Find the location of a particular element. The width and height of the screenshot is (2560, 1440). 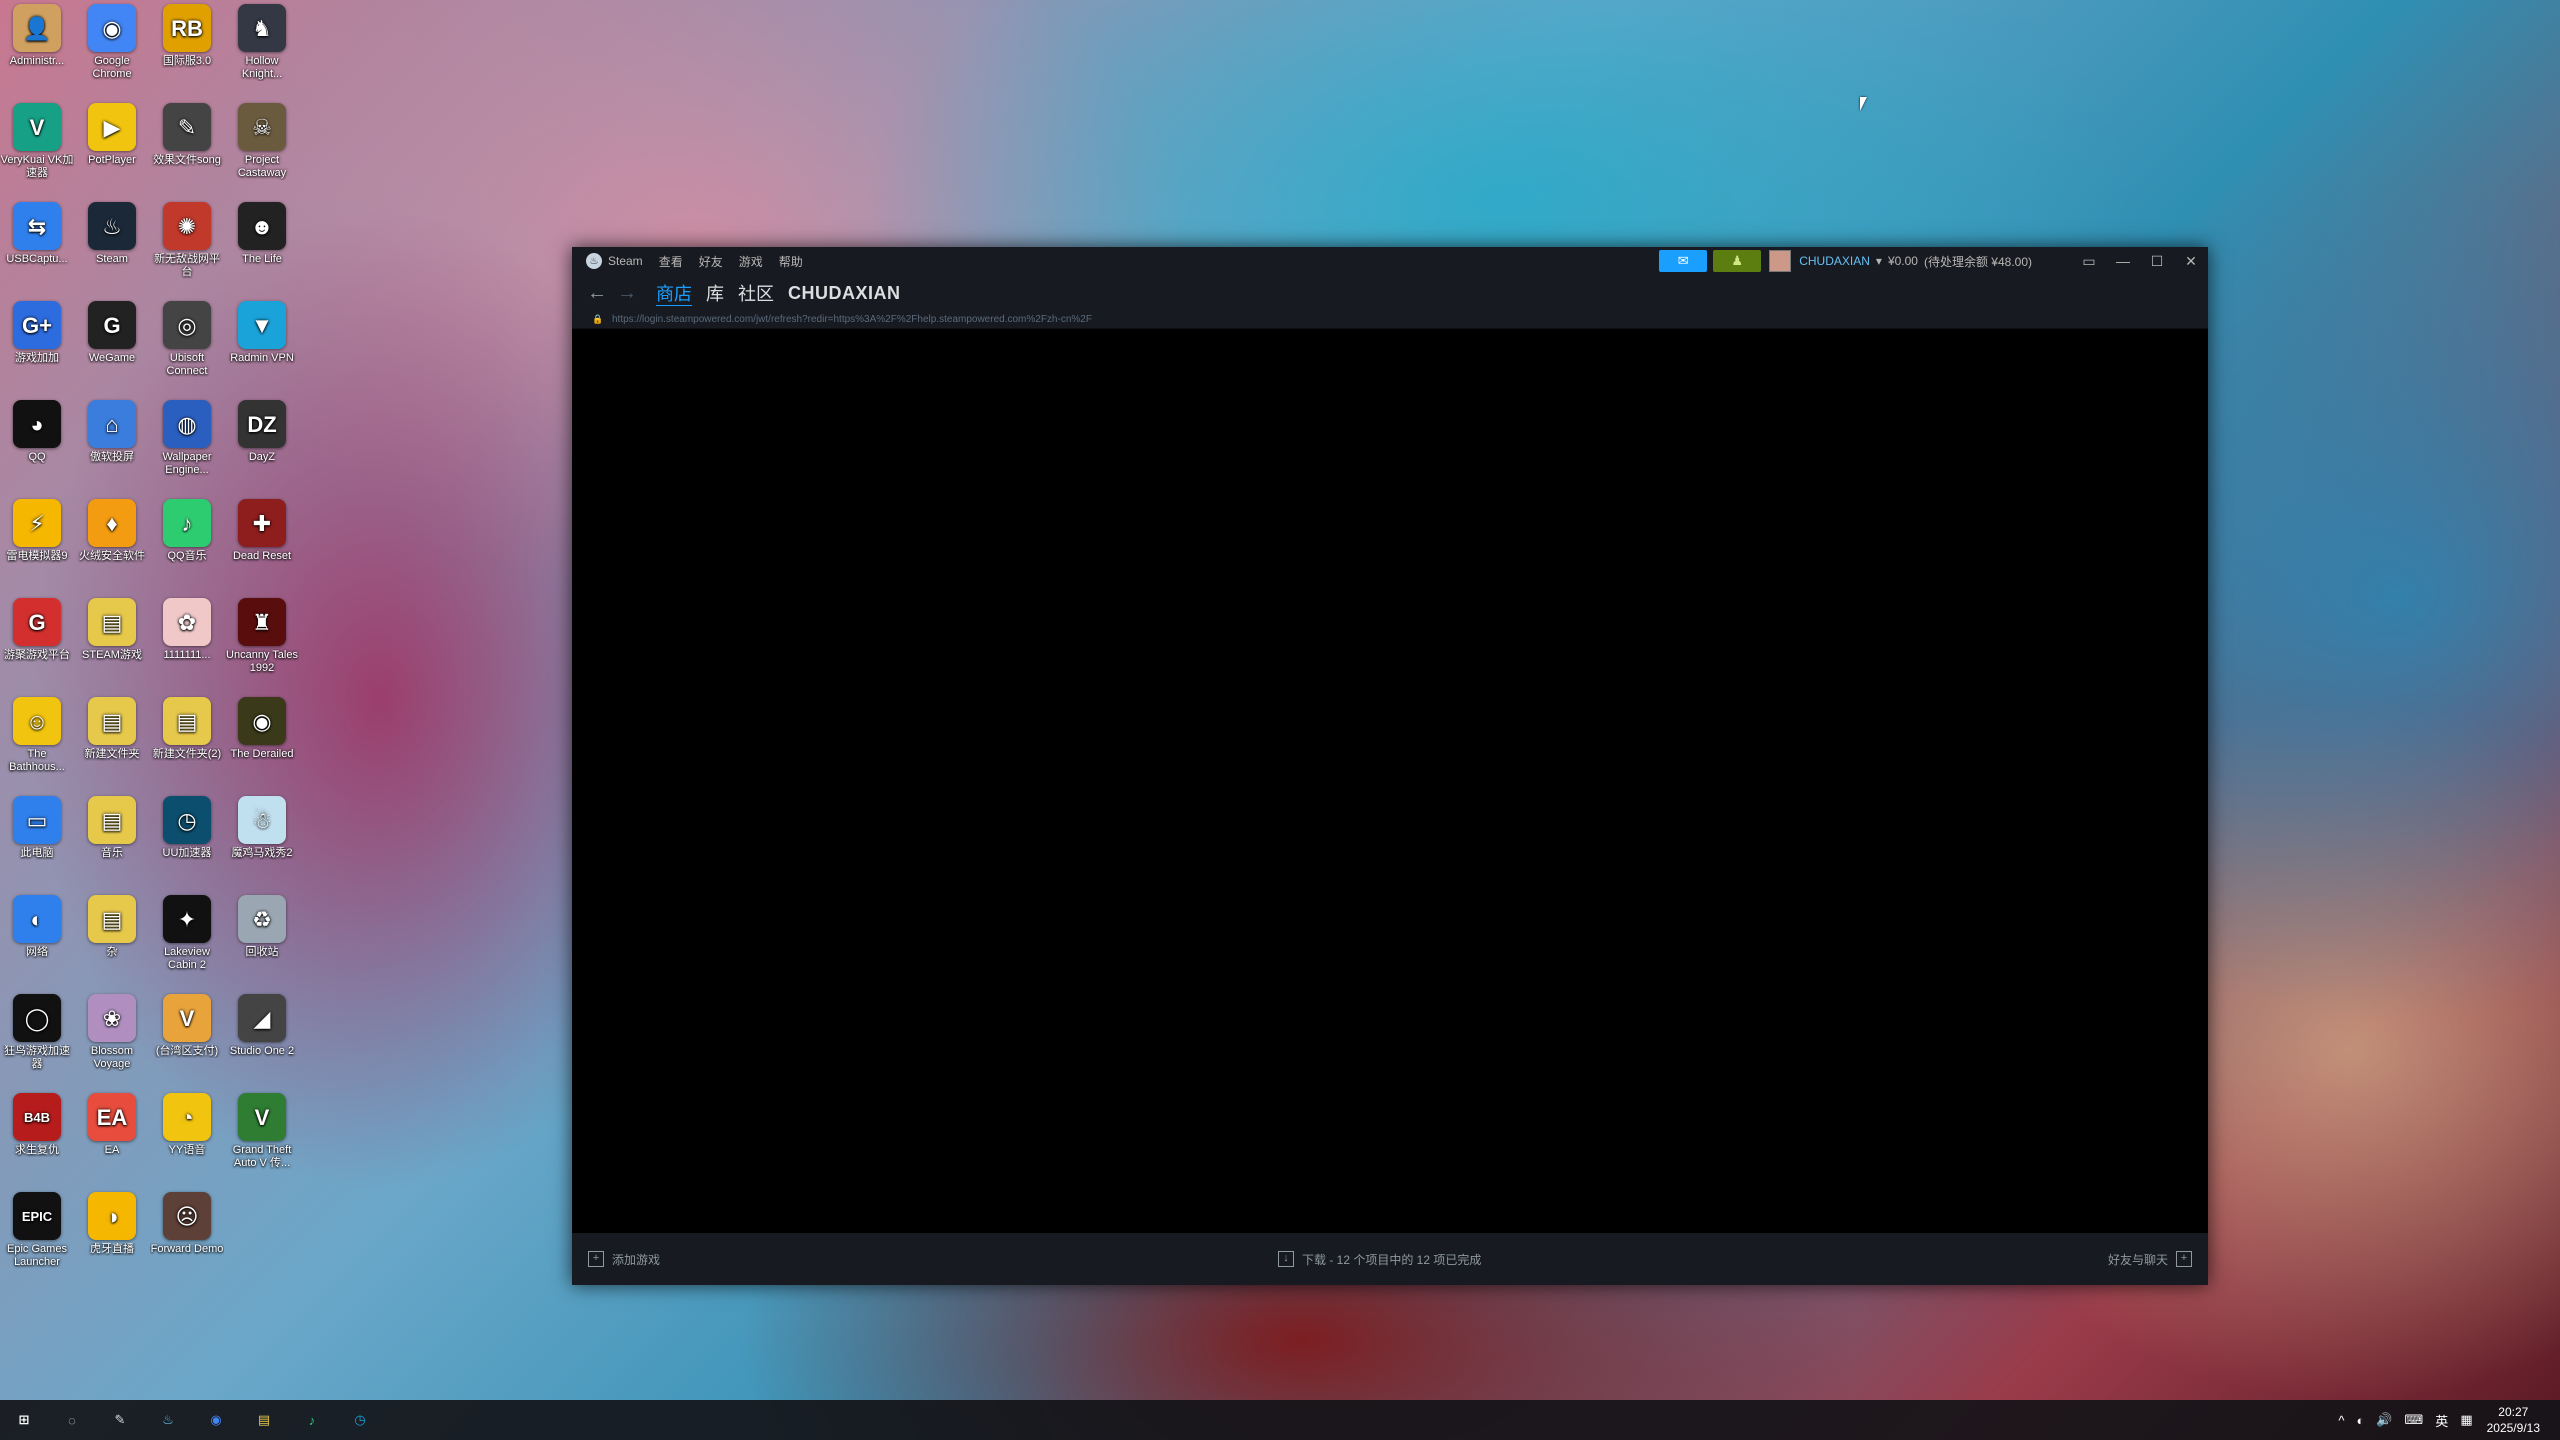

desktop-icon: ♻ 回收站 is located at coordinates (262, 925).